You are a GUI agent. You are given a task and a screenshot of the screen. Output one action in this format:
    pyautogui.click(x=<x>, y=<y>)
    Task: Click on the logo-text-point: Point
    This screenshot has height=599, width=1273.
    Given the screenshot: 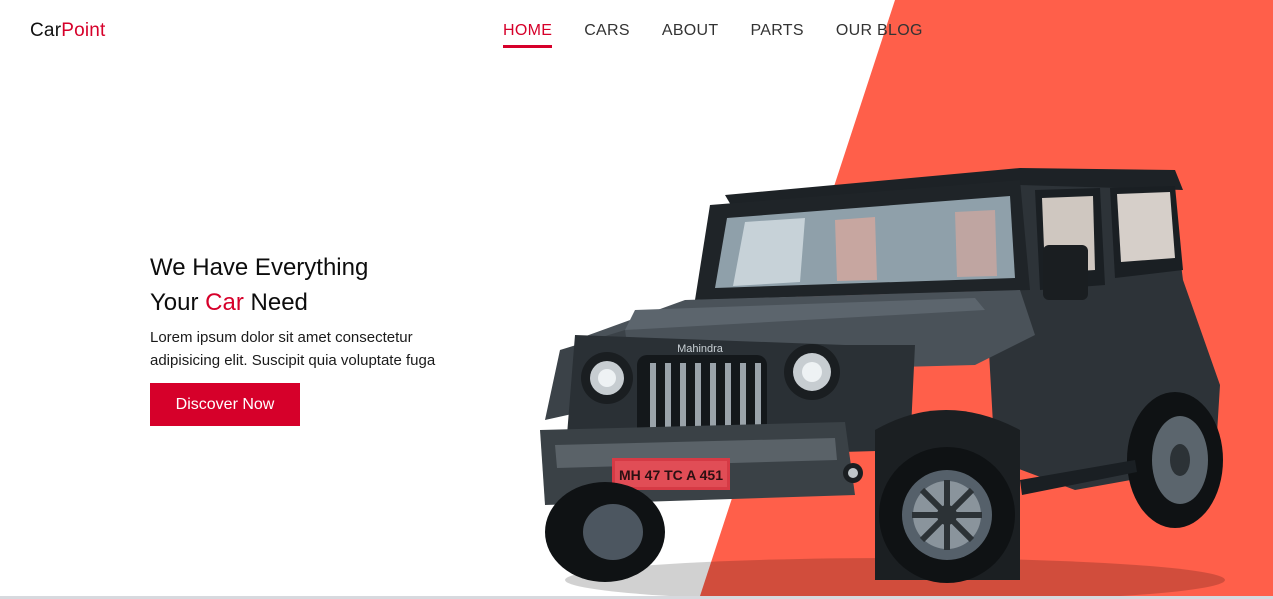 What is the action you would take?
    pyautogui.click(x=83, y=30)
    